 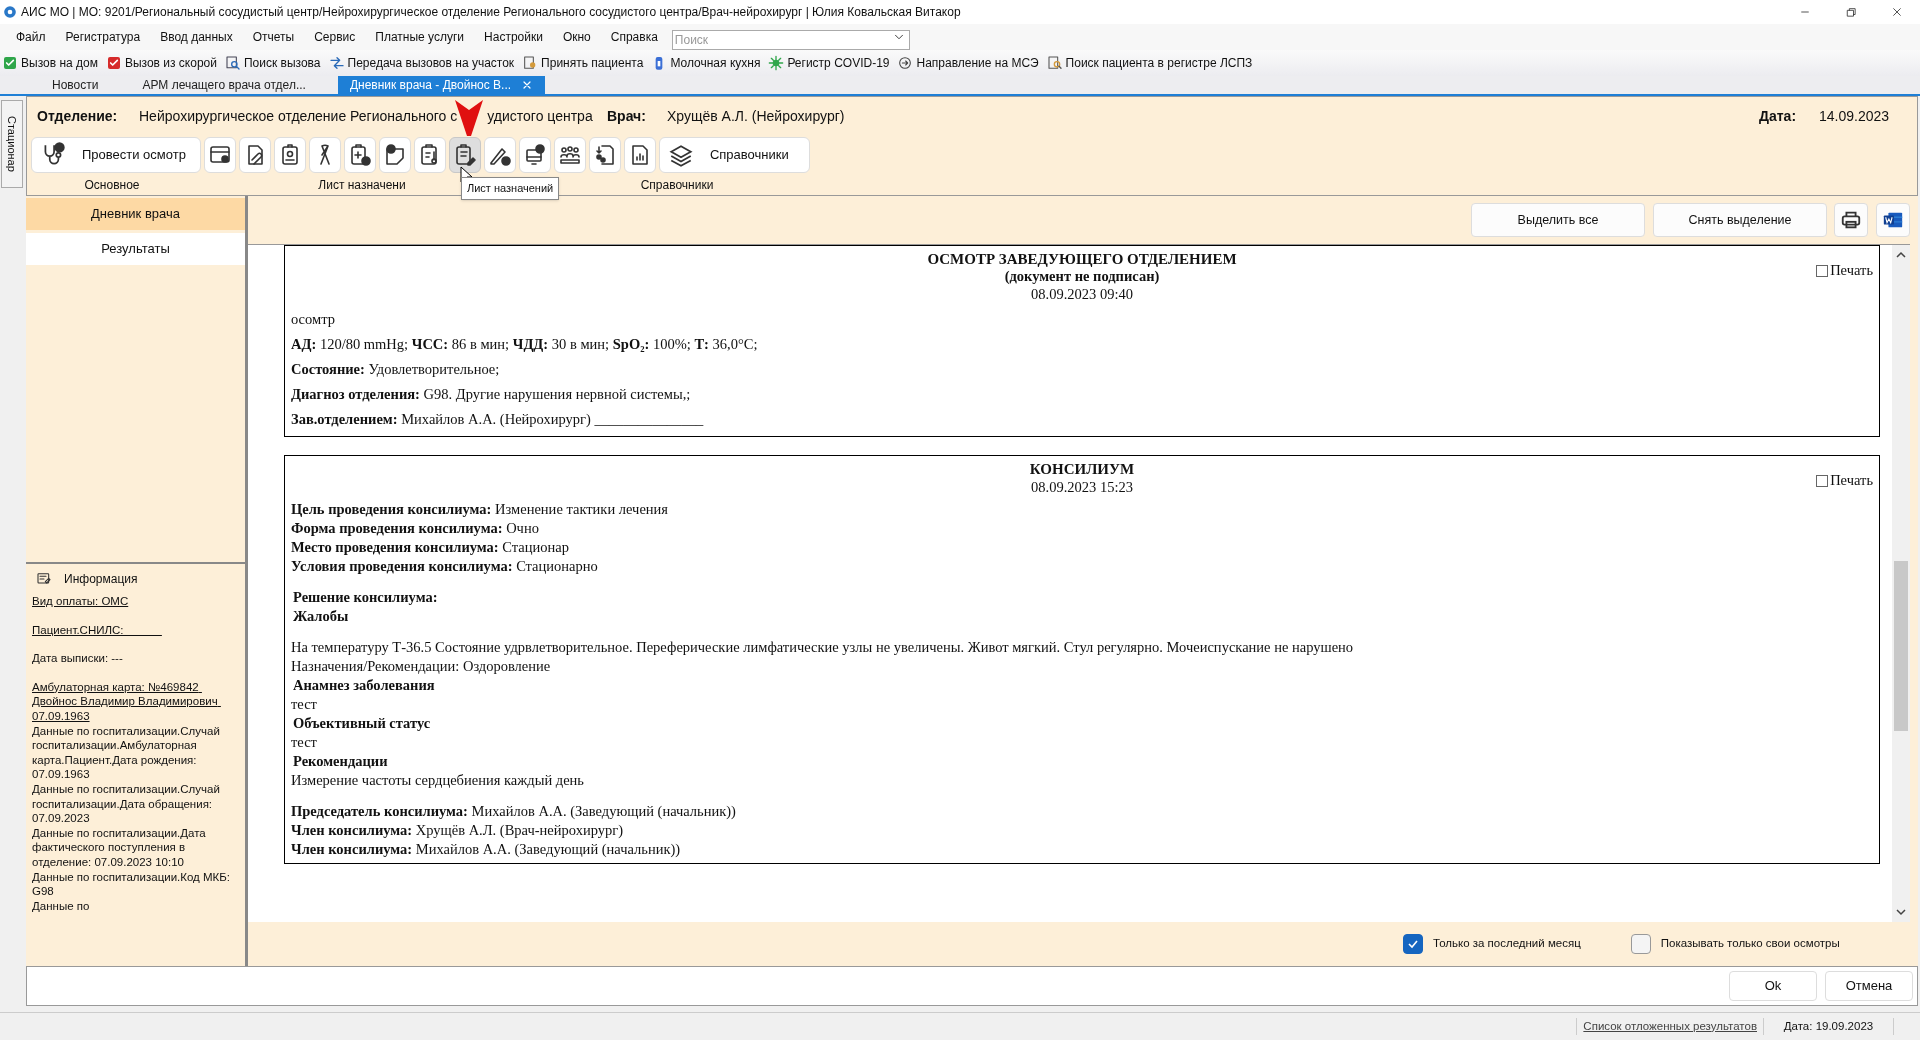 What do you see at coordinates (420, 37) in the screenshot?
I see `menu-item: Платные услуги` at bounding box center [420, 37].